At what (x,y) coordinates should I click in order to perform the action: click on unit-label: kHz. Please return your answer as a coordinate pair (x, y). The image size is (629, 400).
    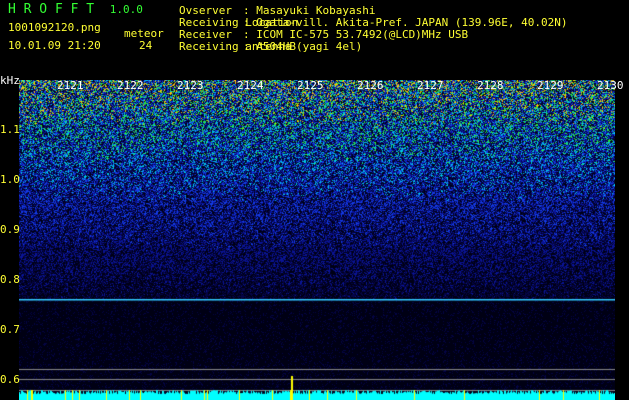
    Looking at the image, I should click on (10, 80).